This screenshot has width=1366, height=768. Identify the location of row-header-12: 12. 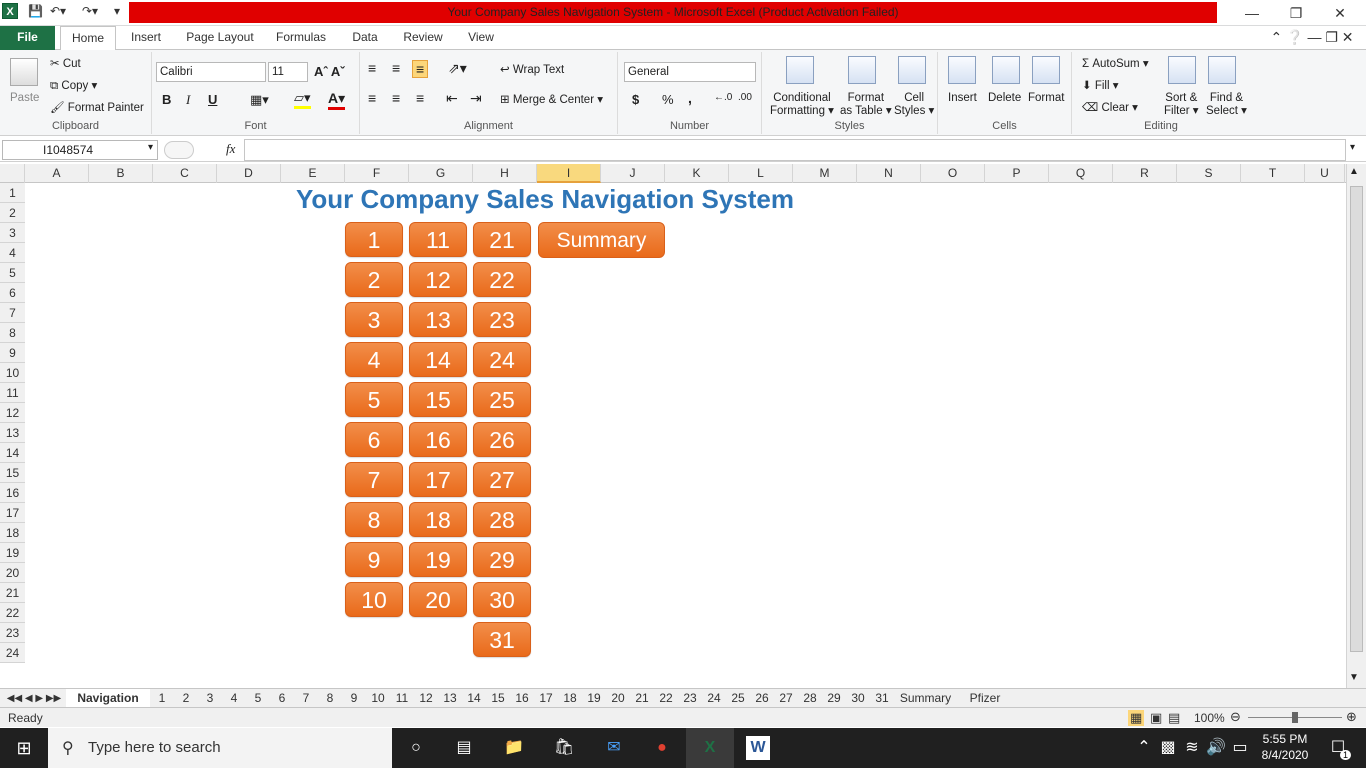
(12, 413).